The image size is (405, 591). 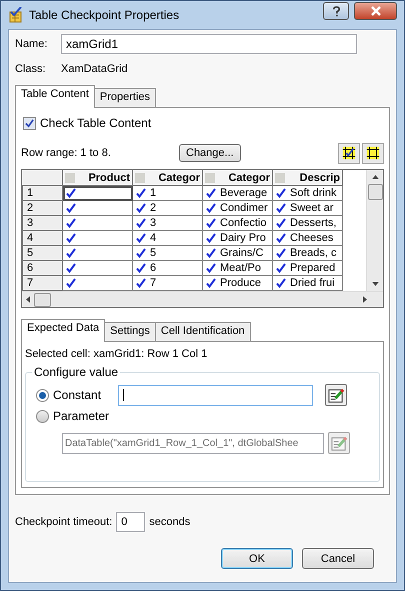 I want to click on table-cell: Meat/Po, so click(x=238, y=268).